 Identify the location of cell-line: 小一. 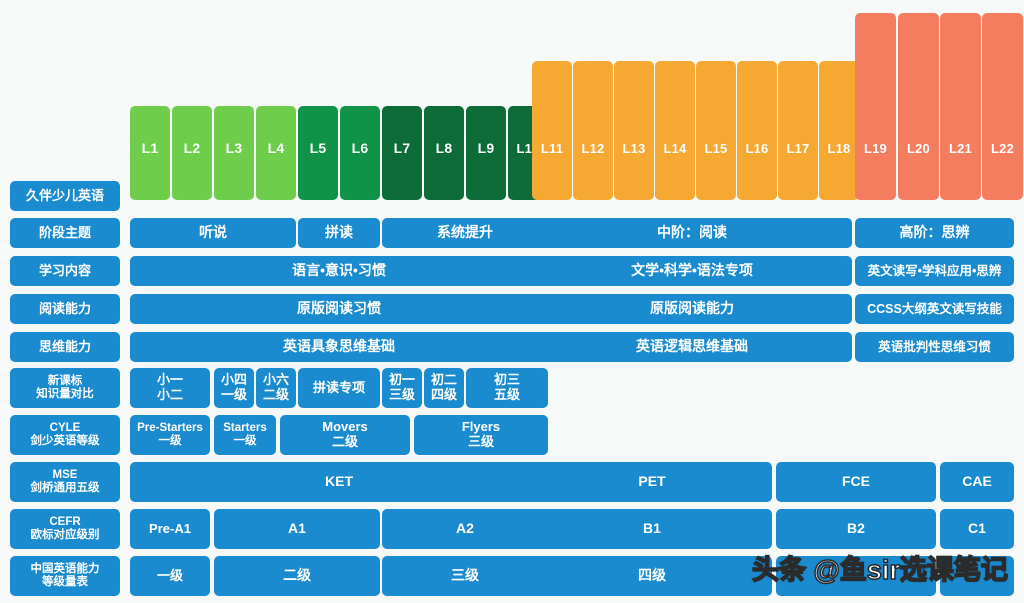
(169, 380).